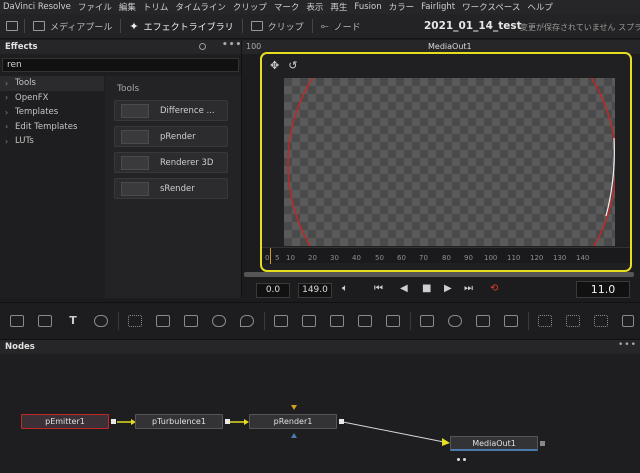 This screenshot has height=473, width=640. What do you see at coordinates (341, 26) in the screenshot?
I see `nodes-button: ⟜ ノード` at bounding box center [341, 26].